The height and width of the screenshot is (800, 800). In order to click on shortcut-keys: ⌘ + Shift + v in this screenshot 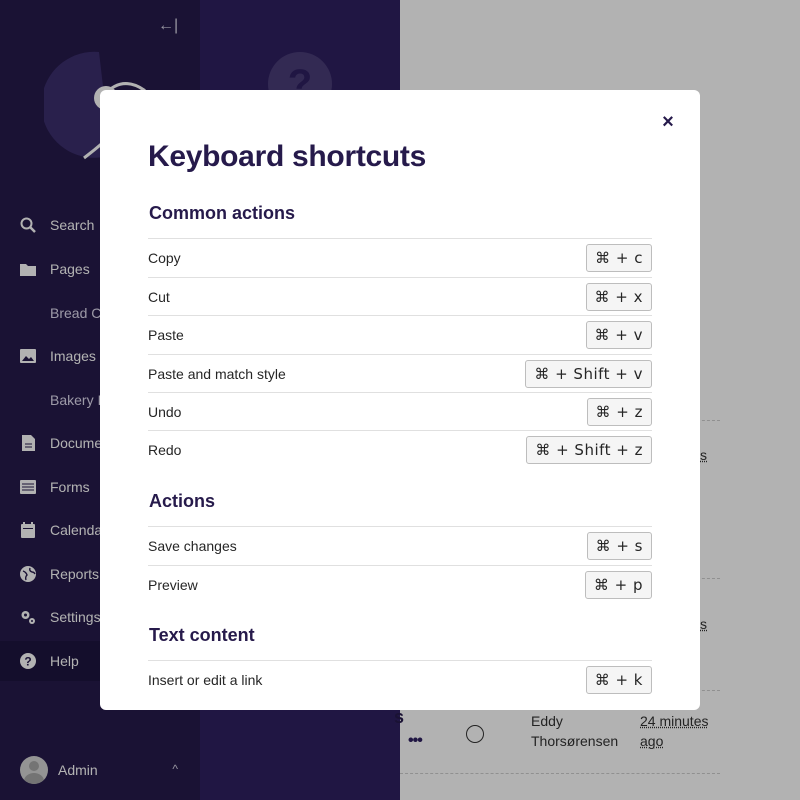, I will do `click(588, 373)`.